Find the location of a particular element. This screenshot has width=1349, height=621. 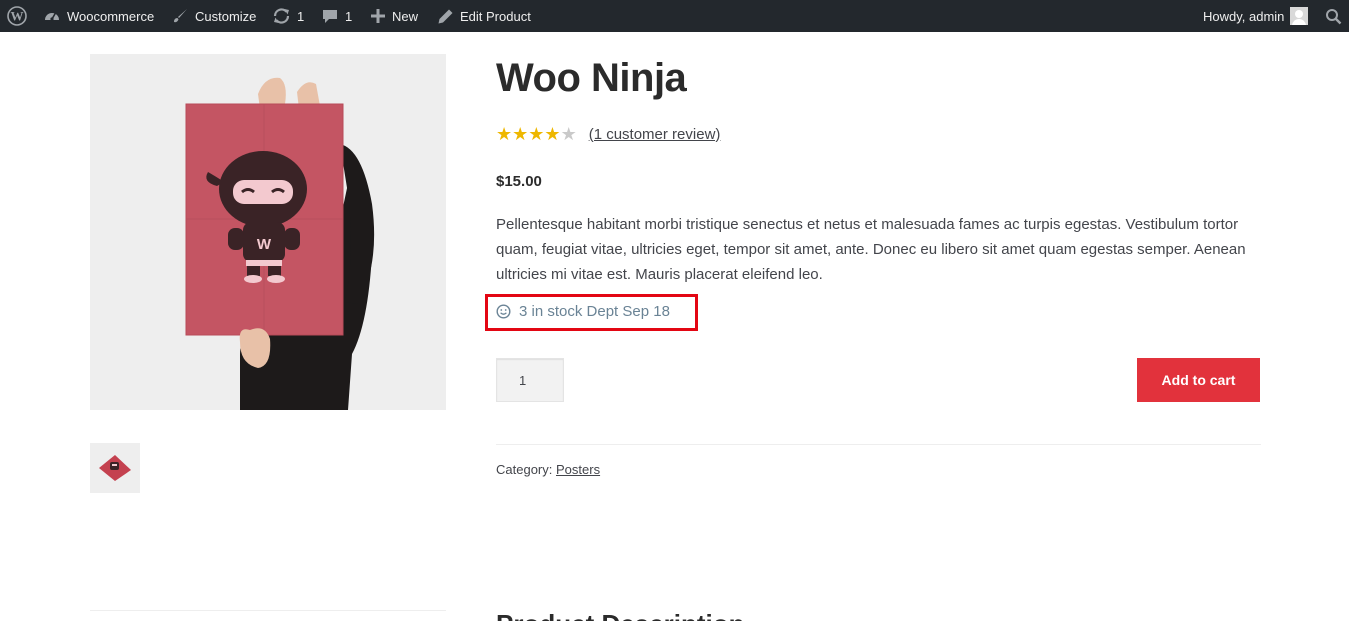

wordpress-menu: W is located at coordinates (17, 16).